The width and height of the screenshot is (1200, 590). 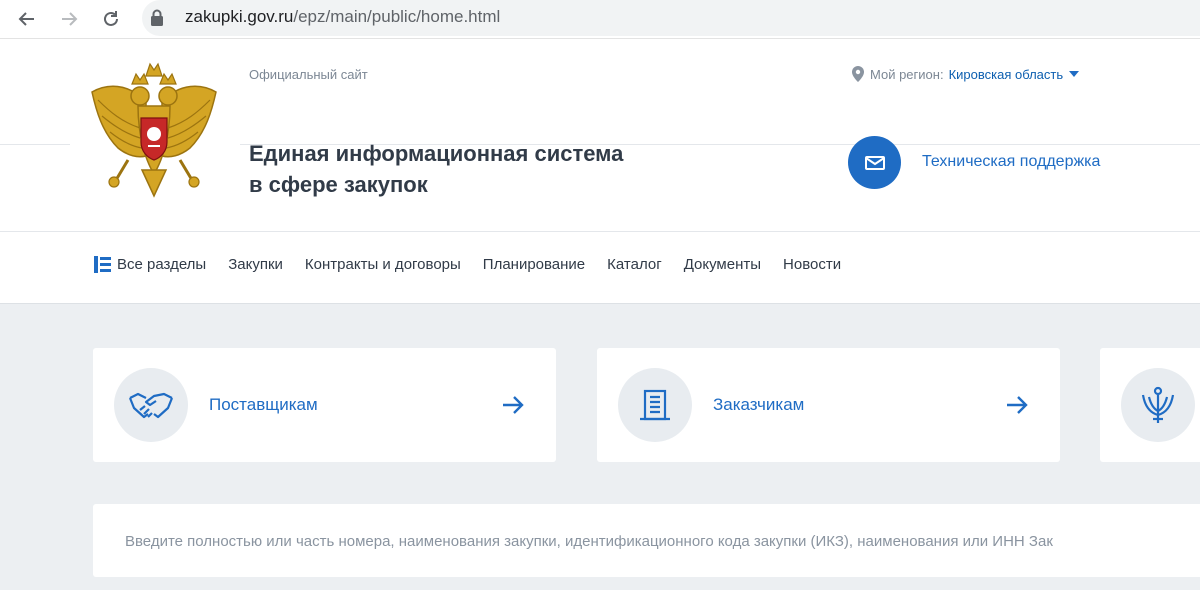 I want to click on url-text: zakupki.gov.ru/epz/main/public/home.html, so click(x=342, y=17).